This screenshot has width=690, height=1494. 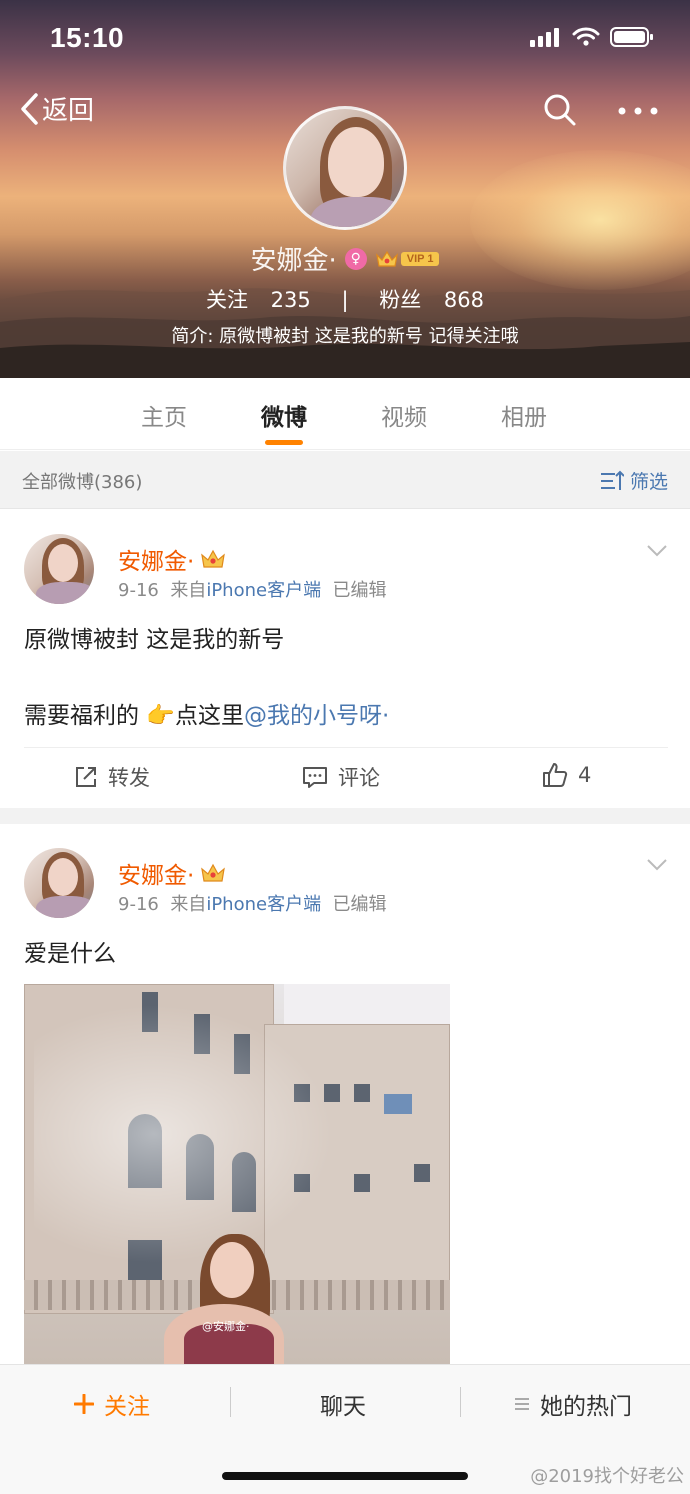 I want to click on like-count: 4, so click(x=585, y=775).